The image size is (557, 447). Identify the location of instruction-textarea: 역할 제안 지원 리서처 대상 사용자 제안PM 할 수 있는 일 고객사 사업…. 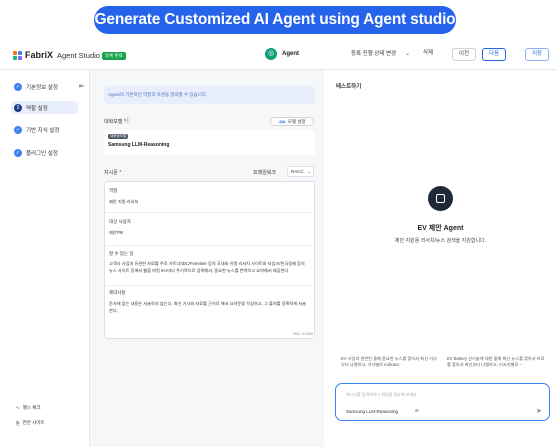
(209, 260).